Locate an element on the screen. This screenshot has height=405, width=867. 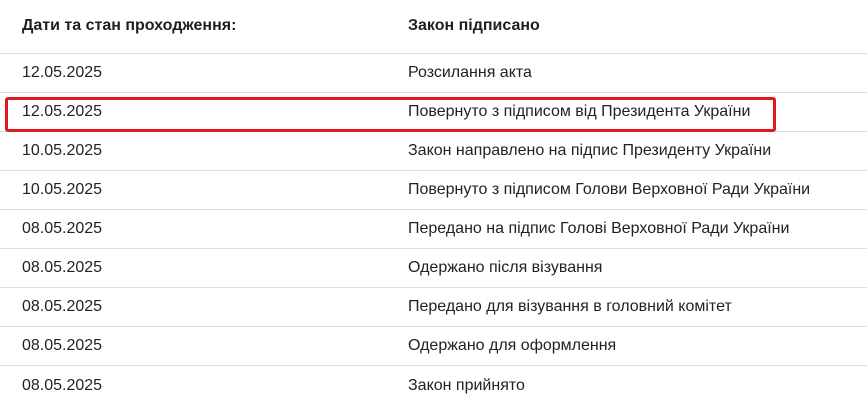
table-row: 08.05.2025 Закон прийнято is located at coordinates (433, 385).